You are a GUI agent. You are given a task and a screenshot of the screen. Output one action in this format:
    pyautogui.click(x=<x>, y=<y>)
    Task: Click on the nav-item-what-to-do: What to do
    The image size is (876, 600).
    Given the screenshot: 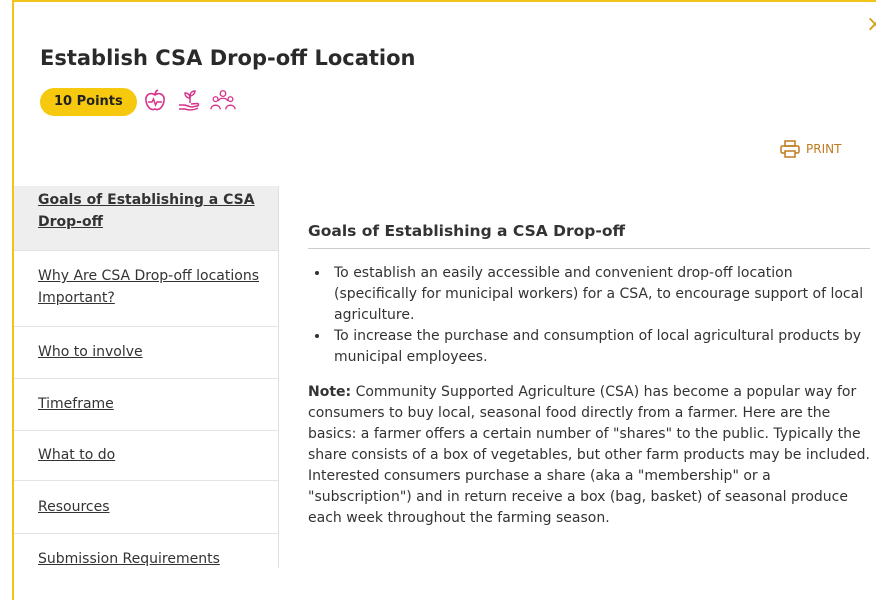 What is the action you would take?
    pyautogui.click(x=146, y=456)
    